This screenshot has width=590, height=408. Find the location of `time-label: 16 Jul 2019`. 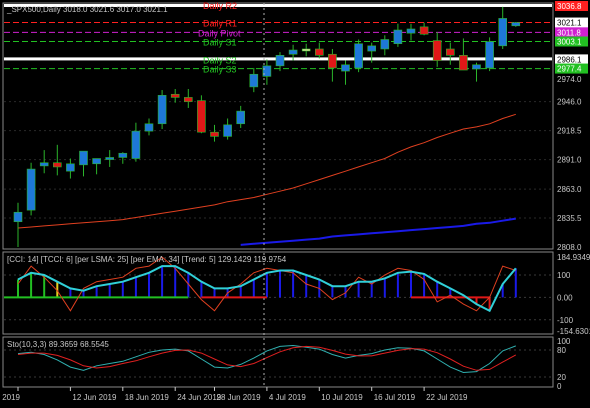

time-label: 16 Jul 2019 is located at coordinates (395, 397).